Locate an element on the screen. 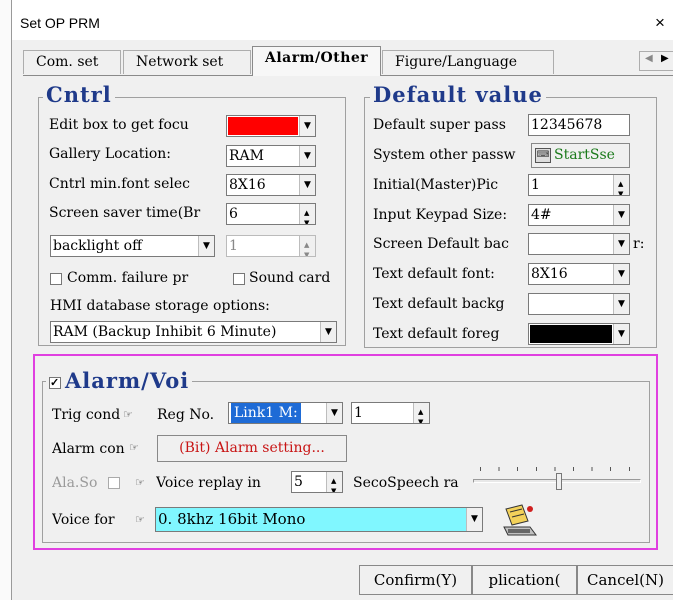  startsse-button: ⌨ StartSse is located at coordinates (580, 155).